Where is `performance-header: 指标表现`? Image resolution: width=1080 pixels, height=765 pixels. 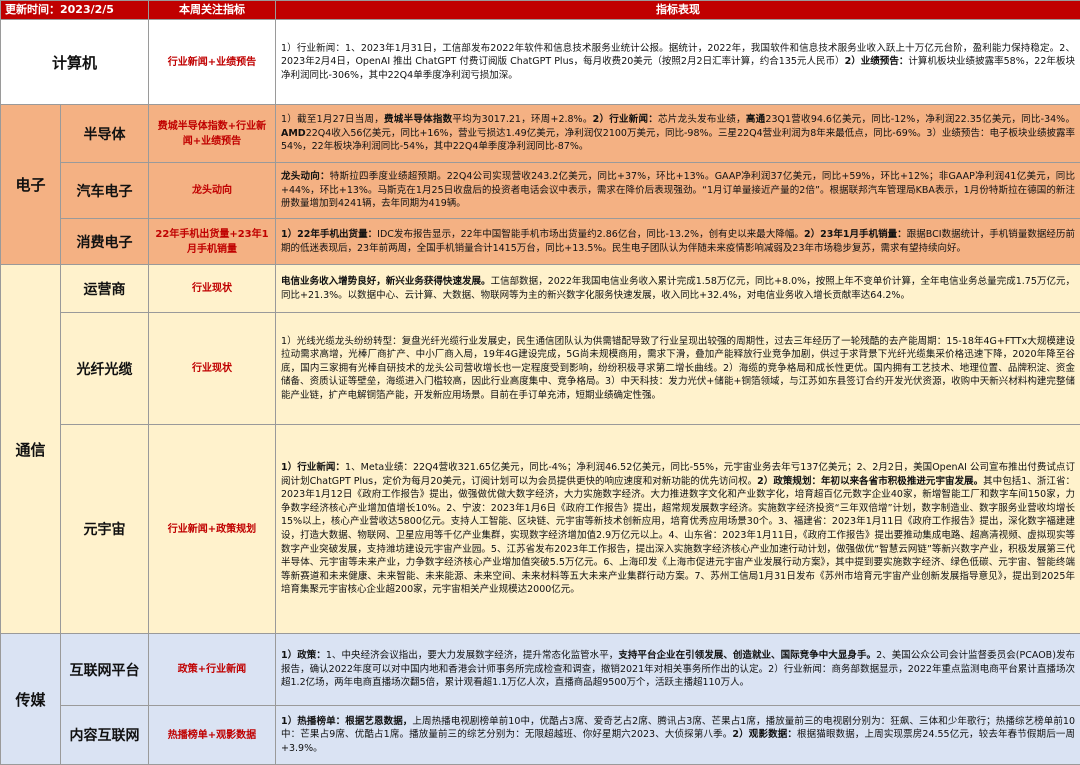
performance-header: 指标表现 is located at coordinates (678, 10).